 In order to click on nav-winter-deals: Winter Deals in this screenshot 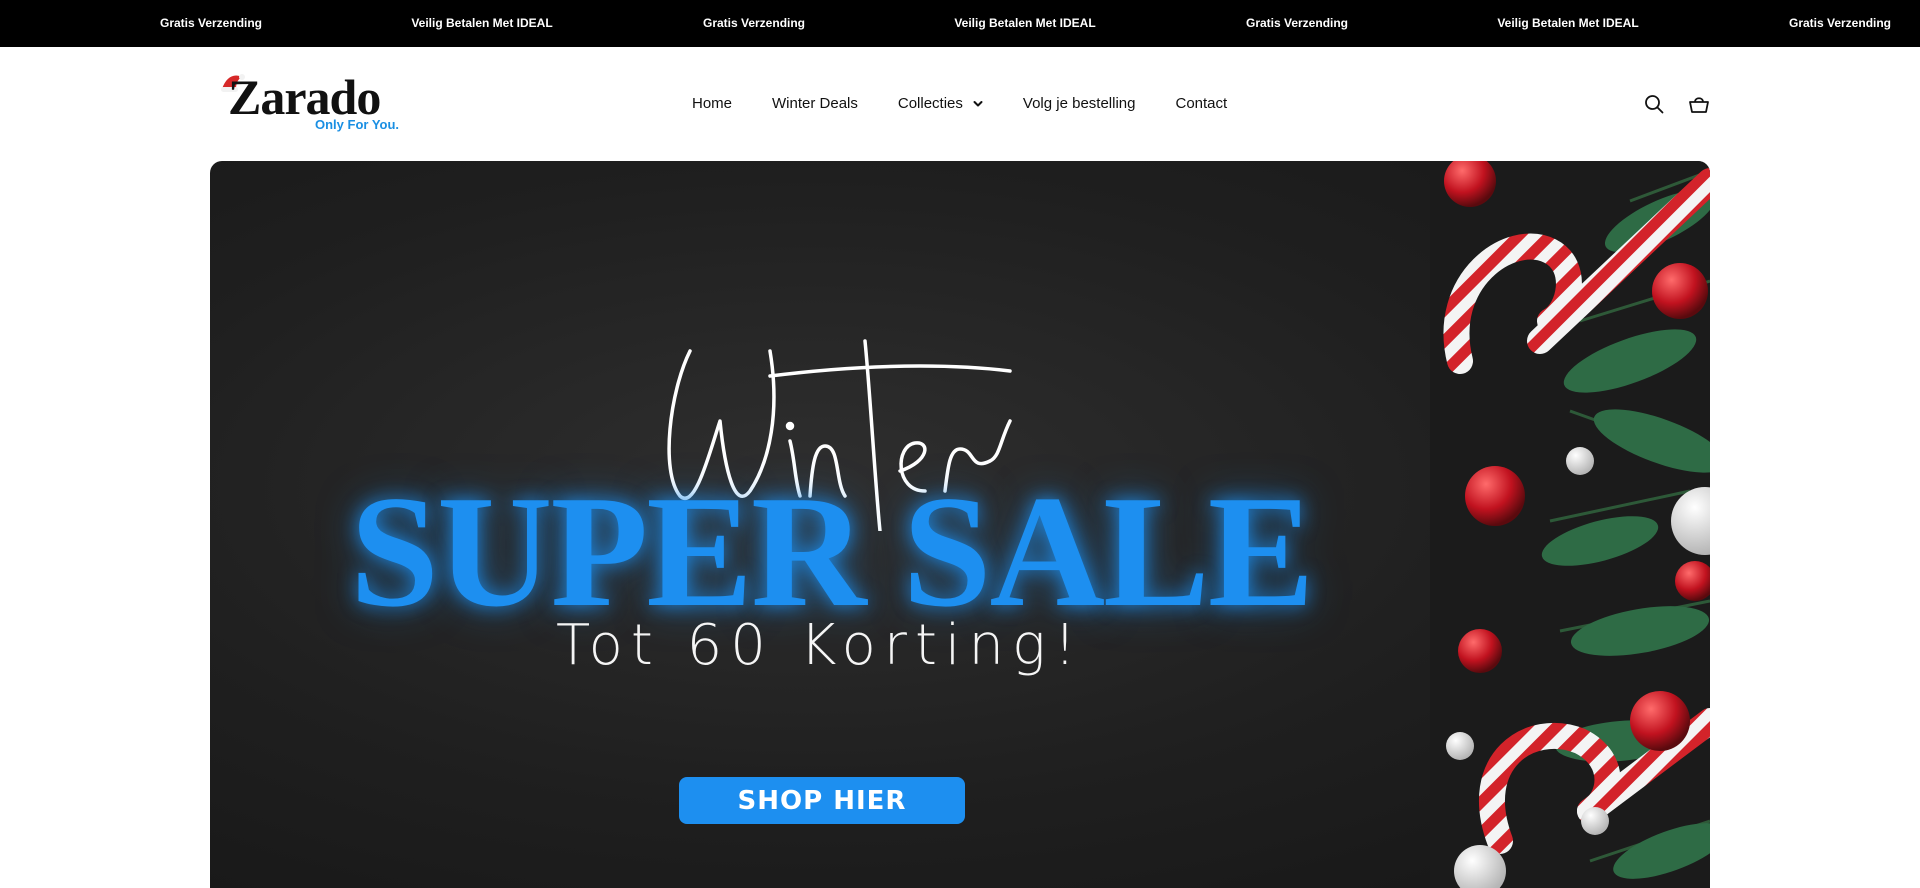, I will do `click(815, 103)`.